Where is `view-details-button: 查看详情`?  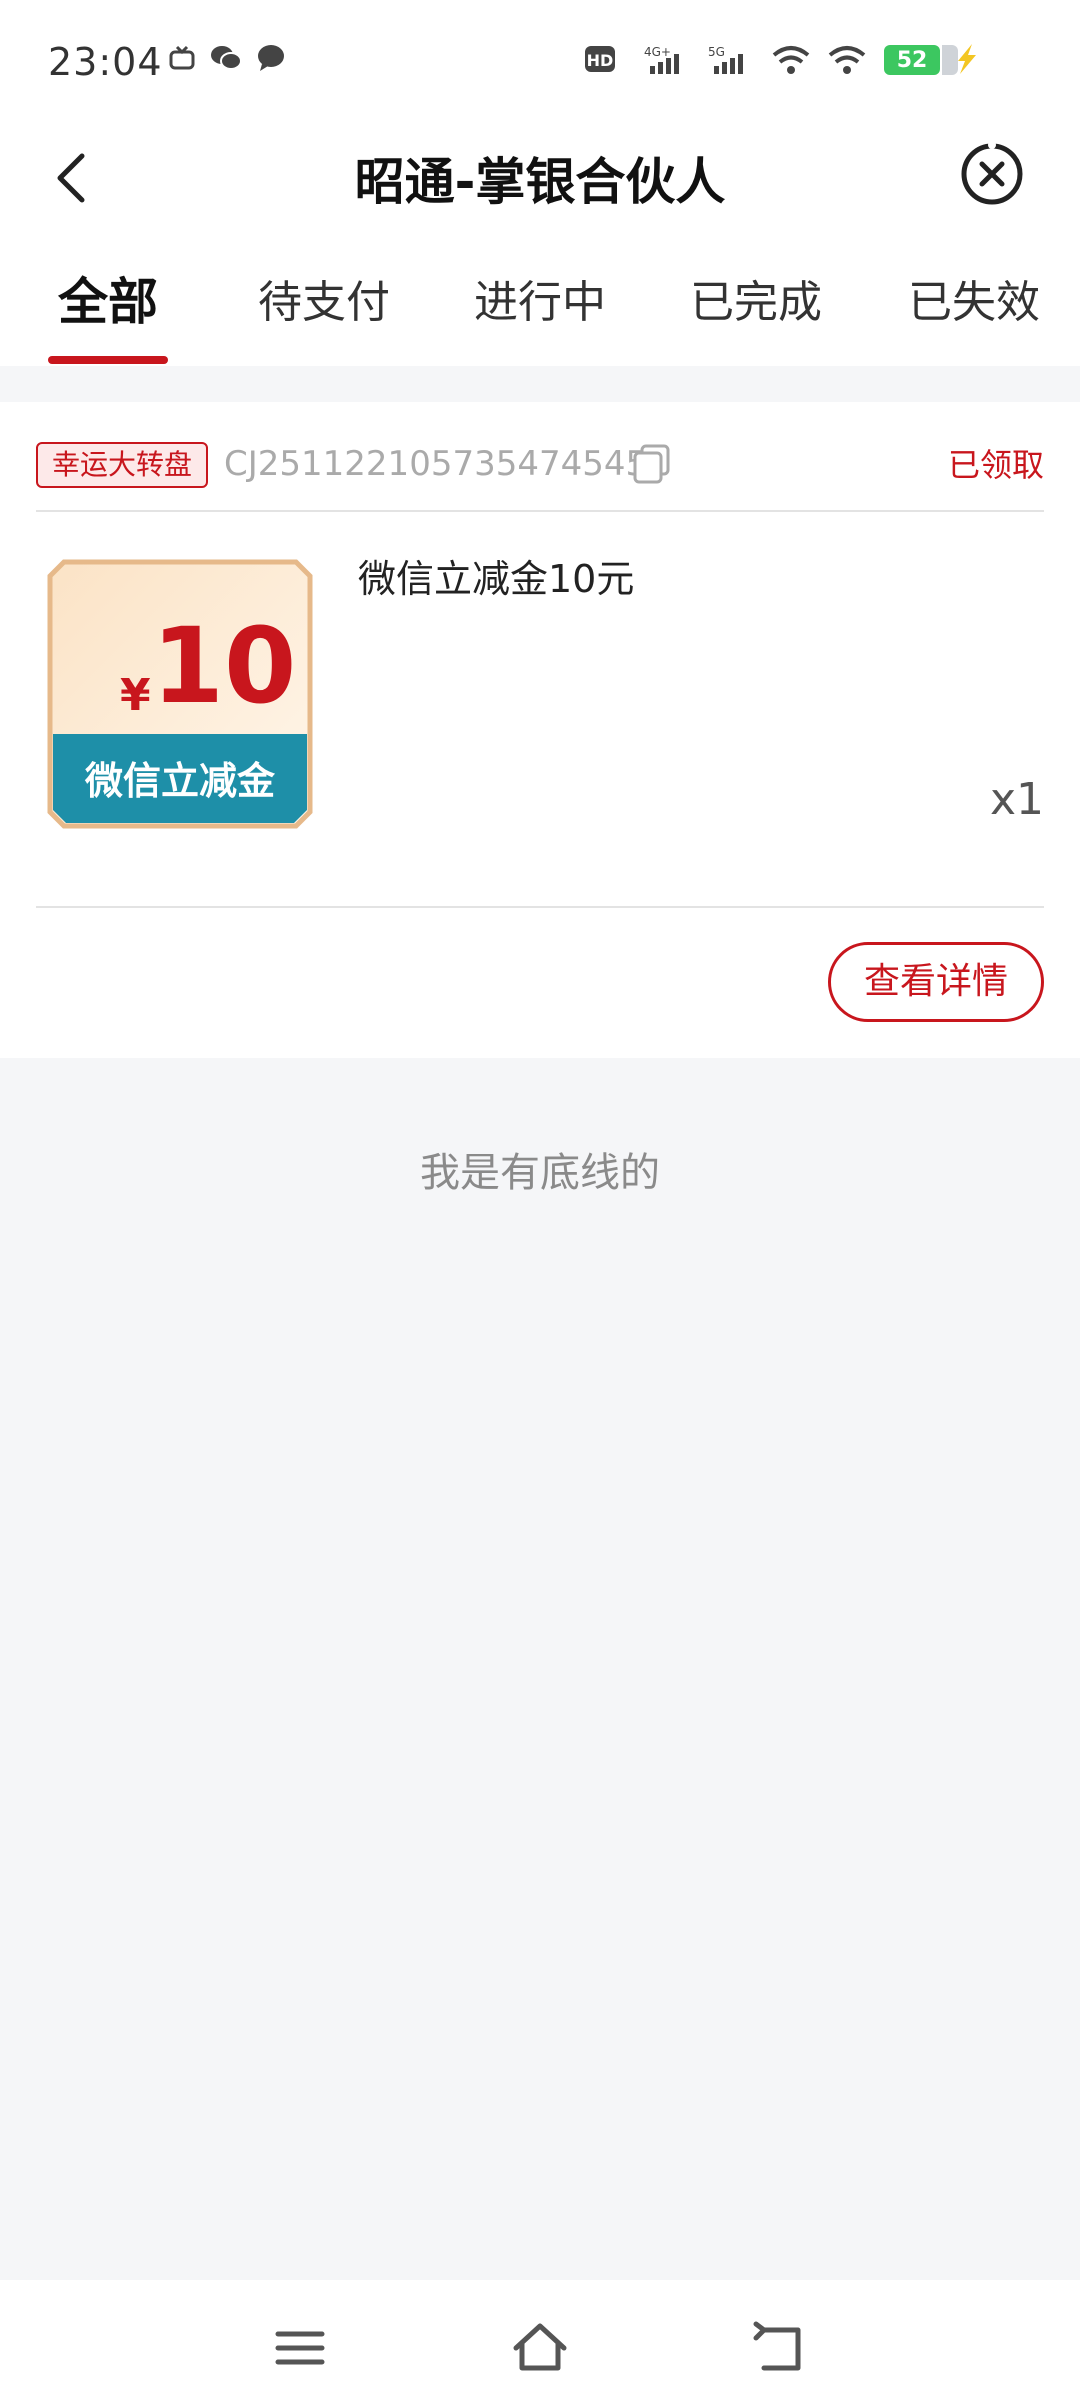 view-details-button: 查看详情 is located at coordinates (936, 982).